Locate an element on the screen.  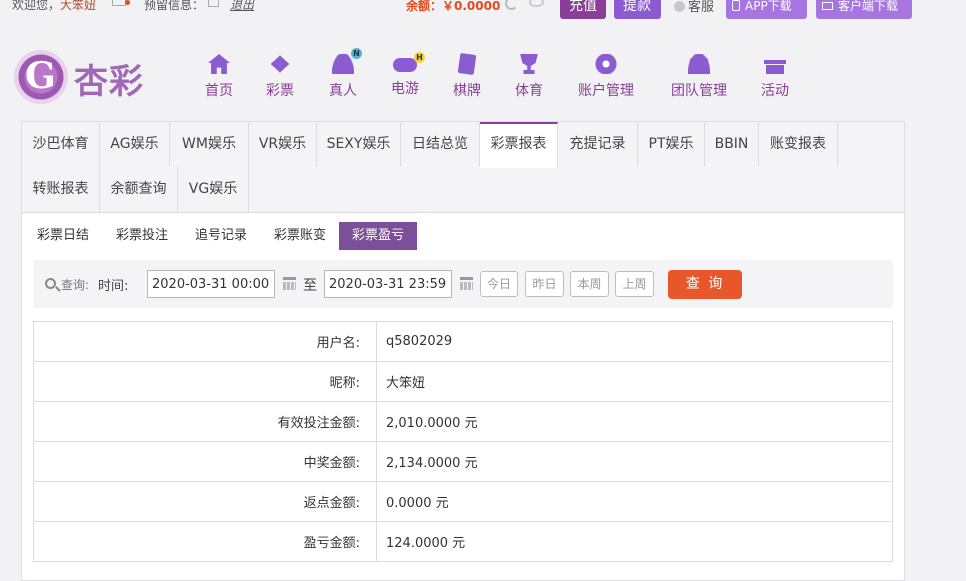
team-icon is located at coordinates (699, 64).